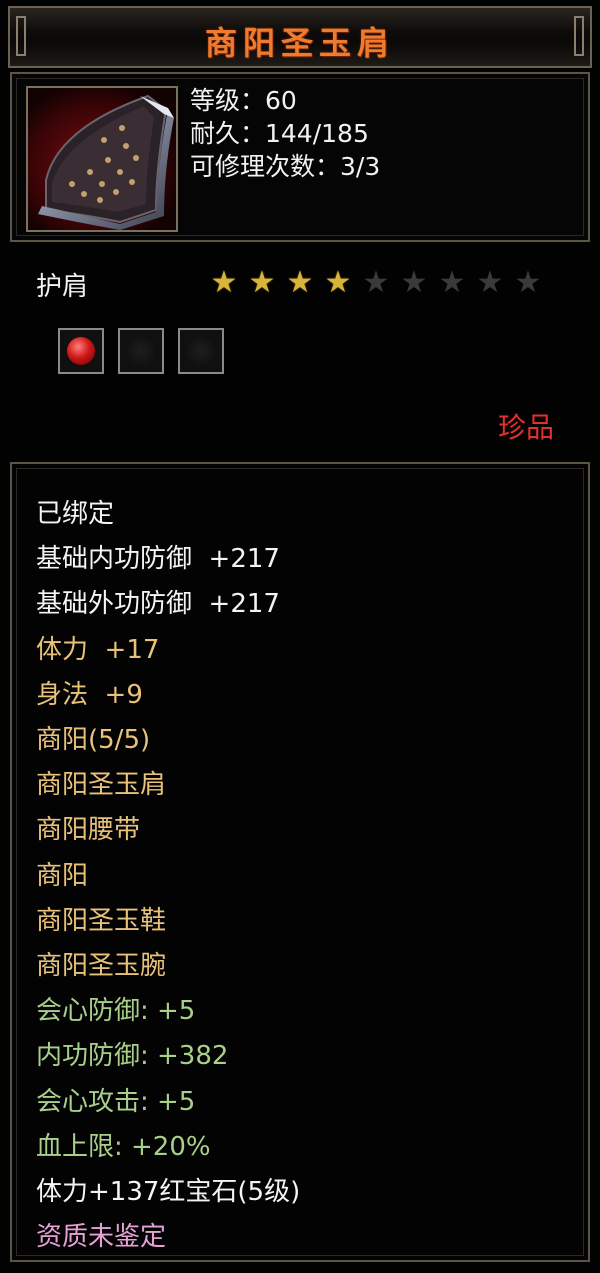  I want to click on ruby-gem-icon, so click(81, 351).